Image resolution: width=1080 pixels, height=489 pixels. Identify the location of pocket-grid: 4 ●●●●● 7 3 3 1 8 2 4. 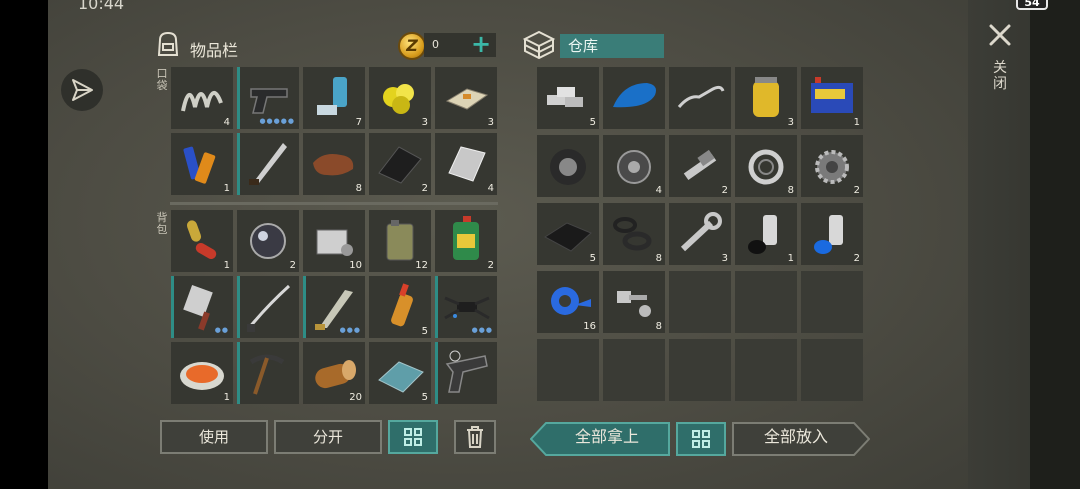
(334, 131).